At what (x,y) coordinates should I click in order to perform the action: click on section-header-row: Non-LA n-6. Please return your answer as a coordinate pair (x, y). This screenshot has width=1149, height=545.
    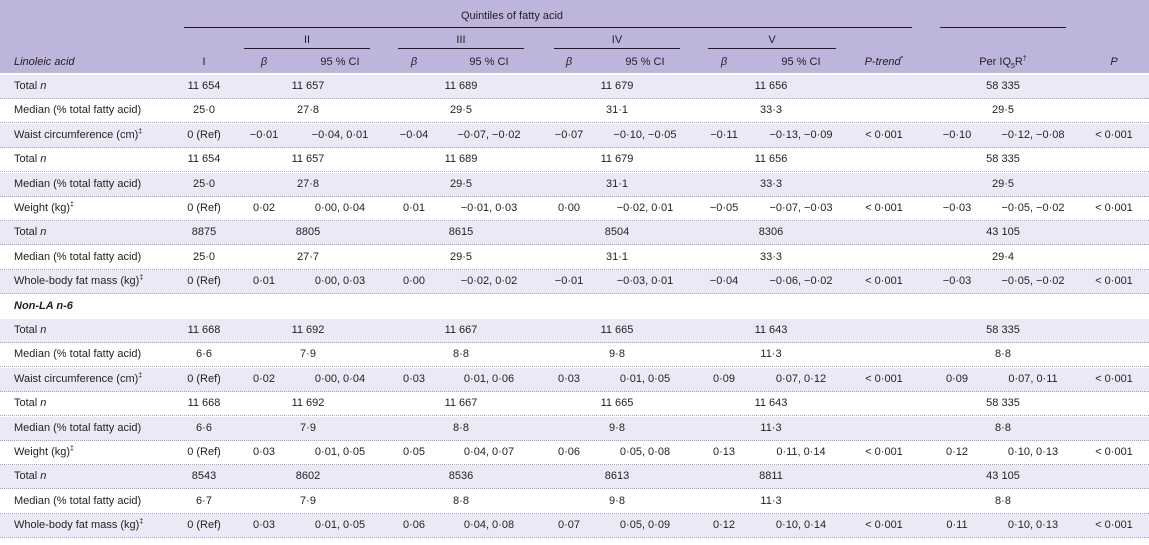
    Looking at the image, I should click on (574, 307).